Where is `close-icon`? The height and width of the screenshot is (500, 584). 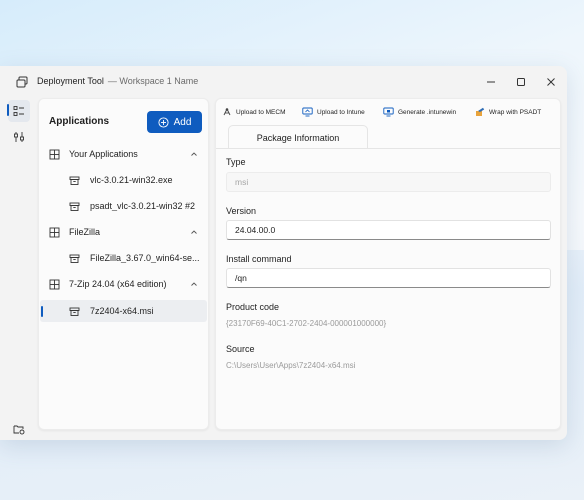
close-icon is located at coordinates (551, 82).